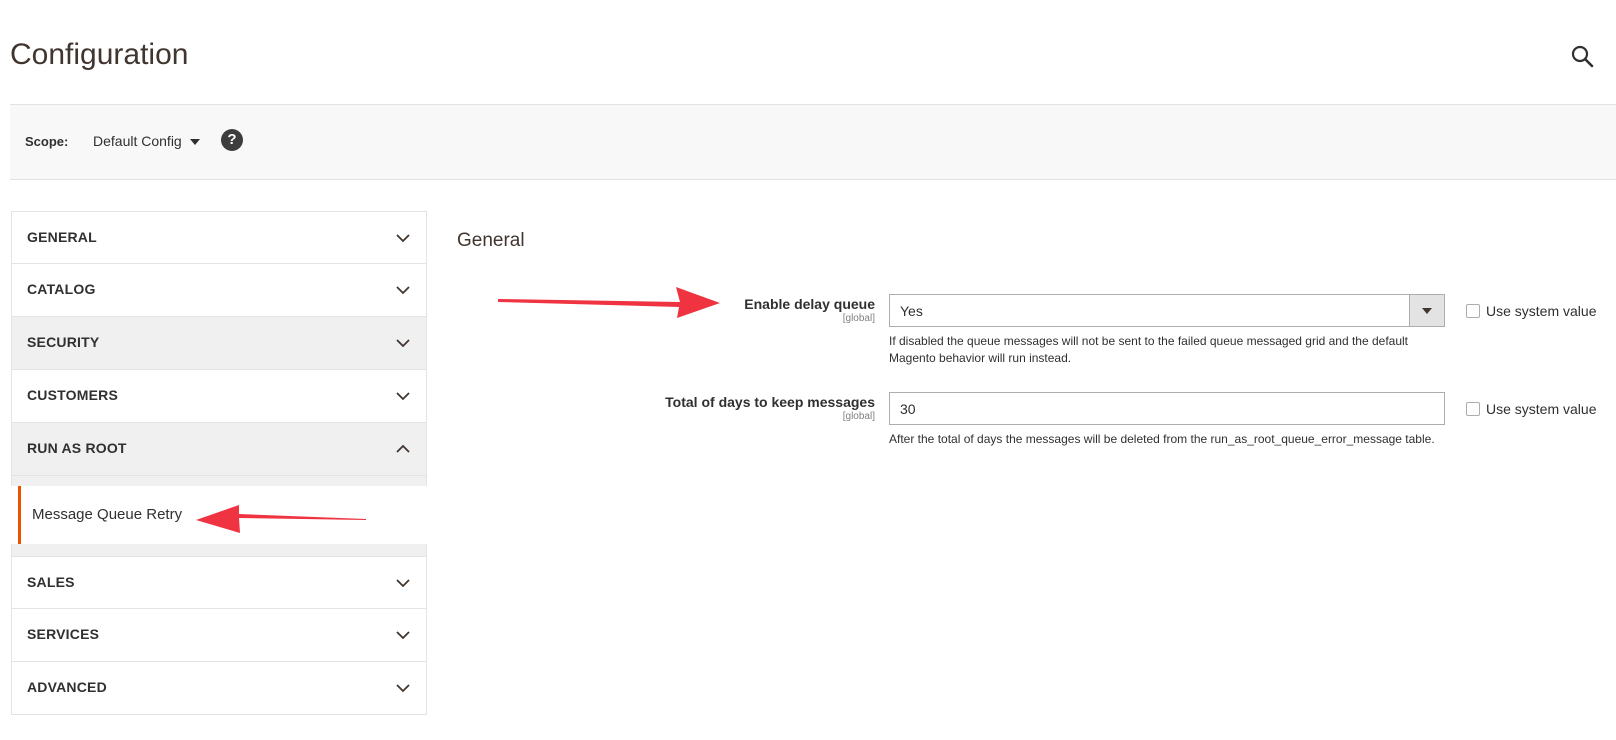  Describe the element at coordinates (219, 635) in the screenshot. I see `sidebar-item-services: SERVICES` at that location.